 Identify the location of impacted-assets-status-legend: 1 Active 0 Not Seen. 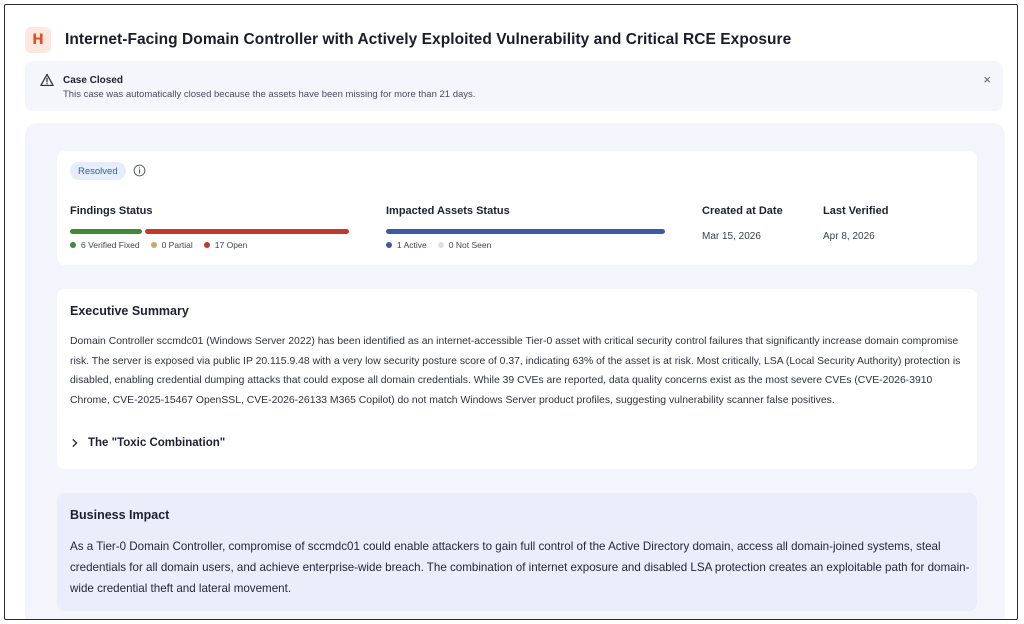
(444, 245).